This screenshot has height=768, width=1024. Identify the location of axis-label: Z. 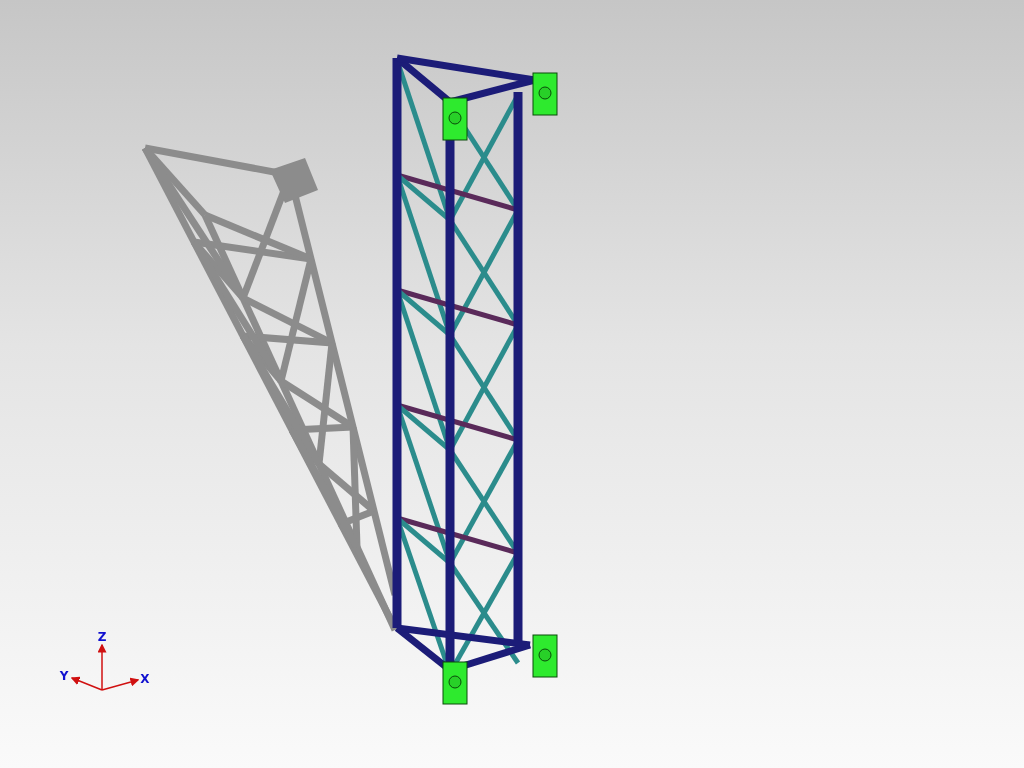
(102, 637).